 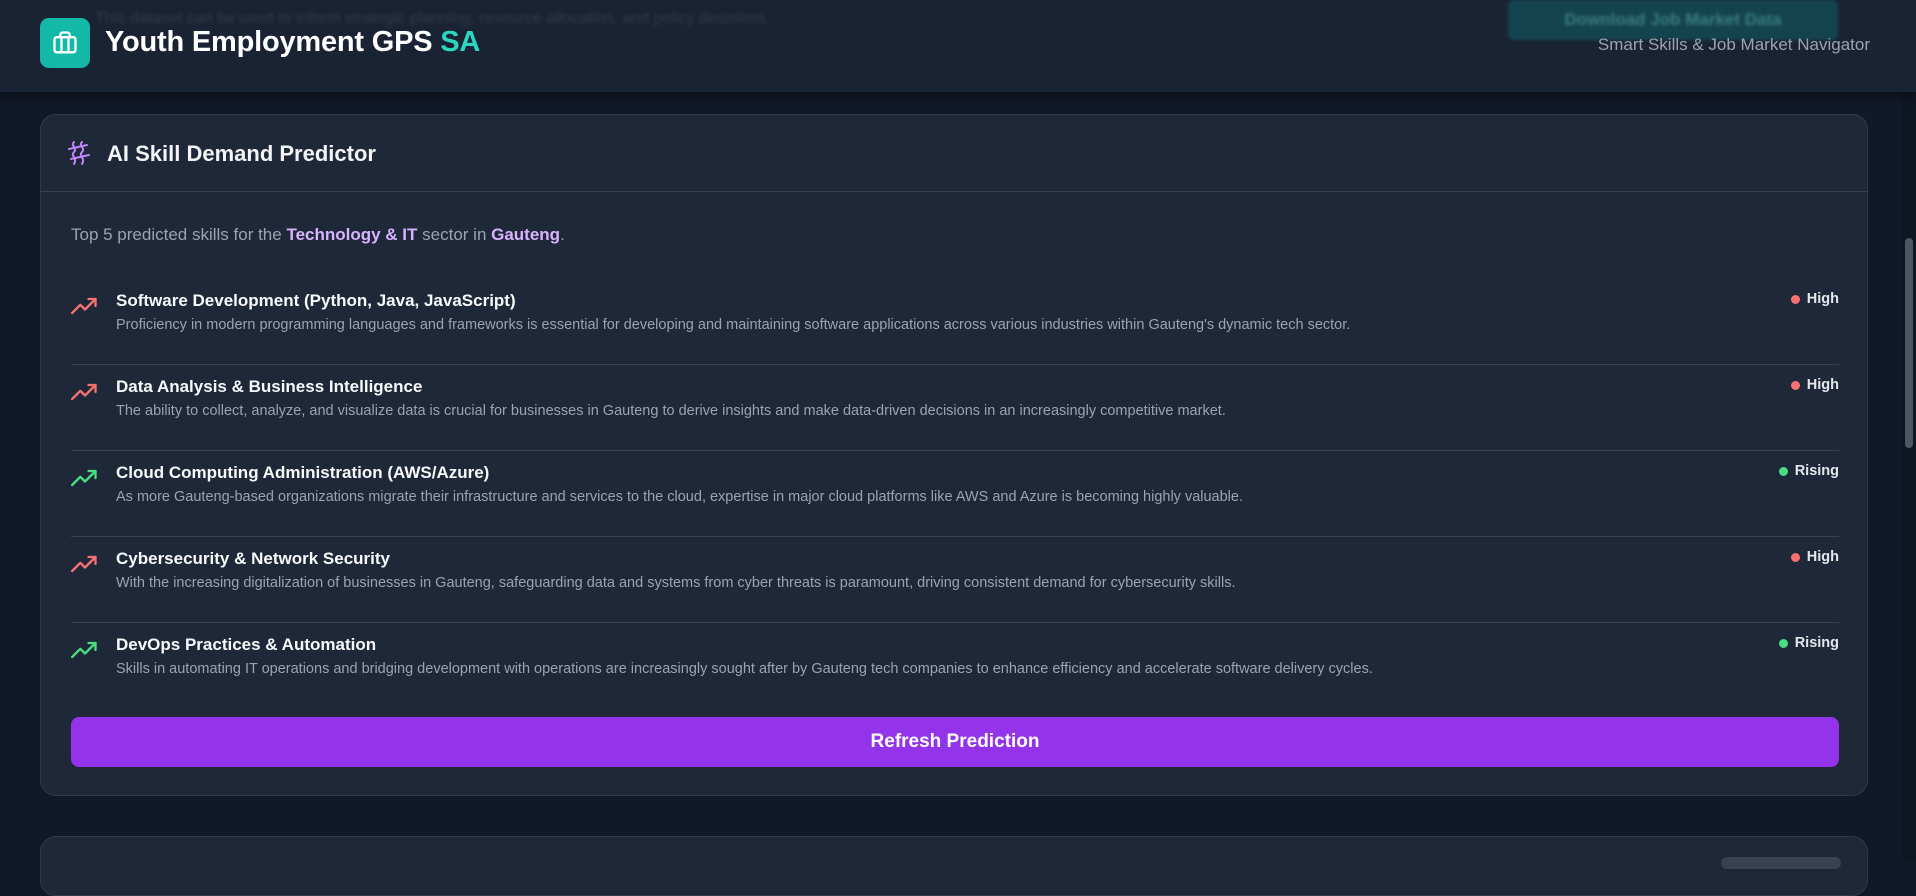 I want to click on card-header: AI Skill Demand Predictor, so click(x=954, y=153).